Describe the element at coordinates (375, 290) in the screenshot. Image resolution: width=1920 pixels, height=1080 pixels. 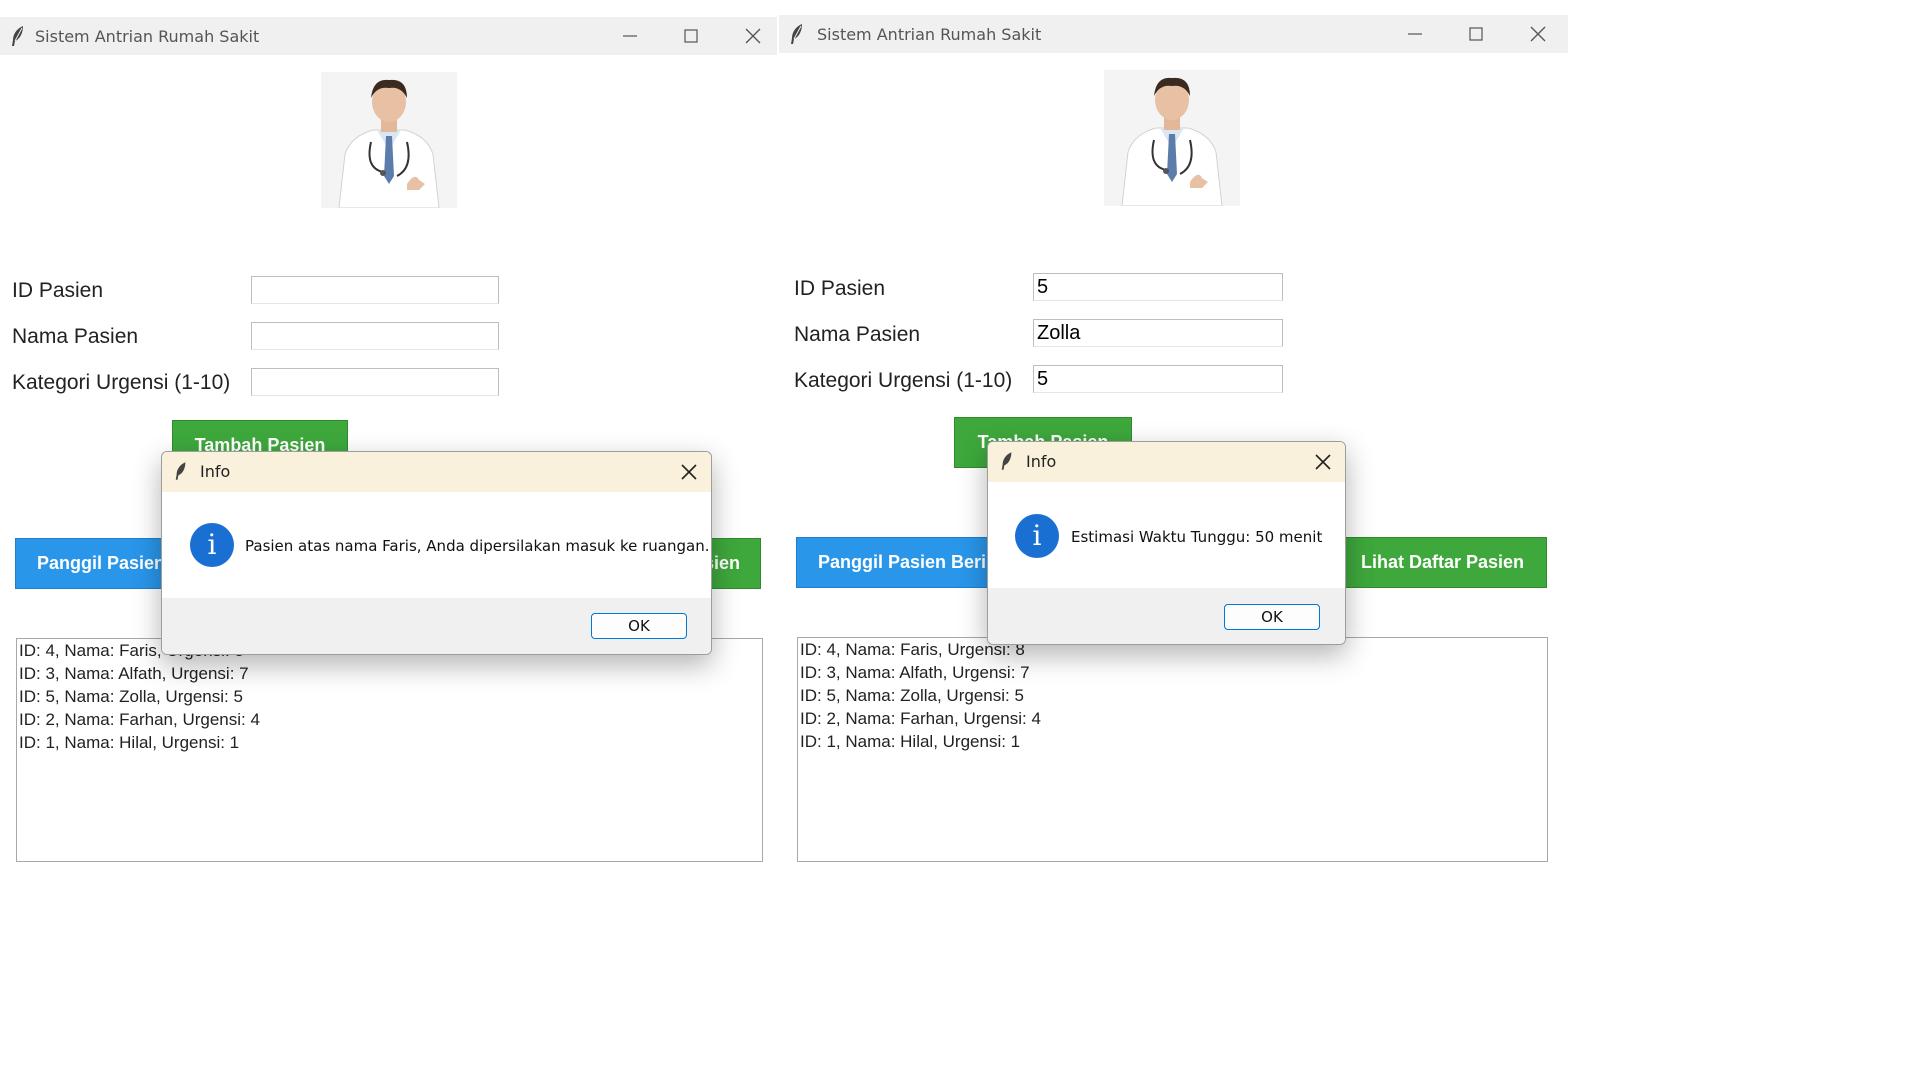
I see `id-pasien-input` at that location.